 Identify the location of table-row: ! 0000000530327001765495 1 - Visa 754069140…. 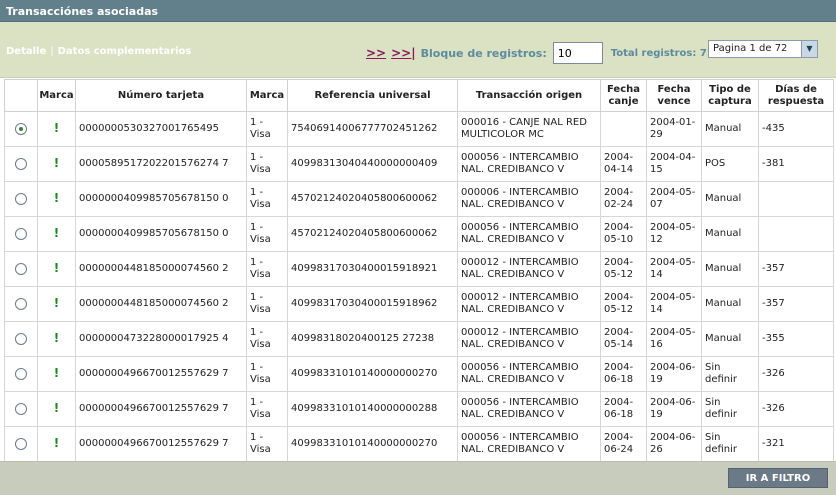
(419, 129).